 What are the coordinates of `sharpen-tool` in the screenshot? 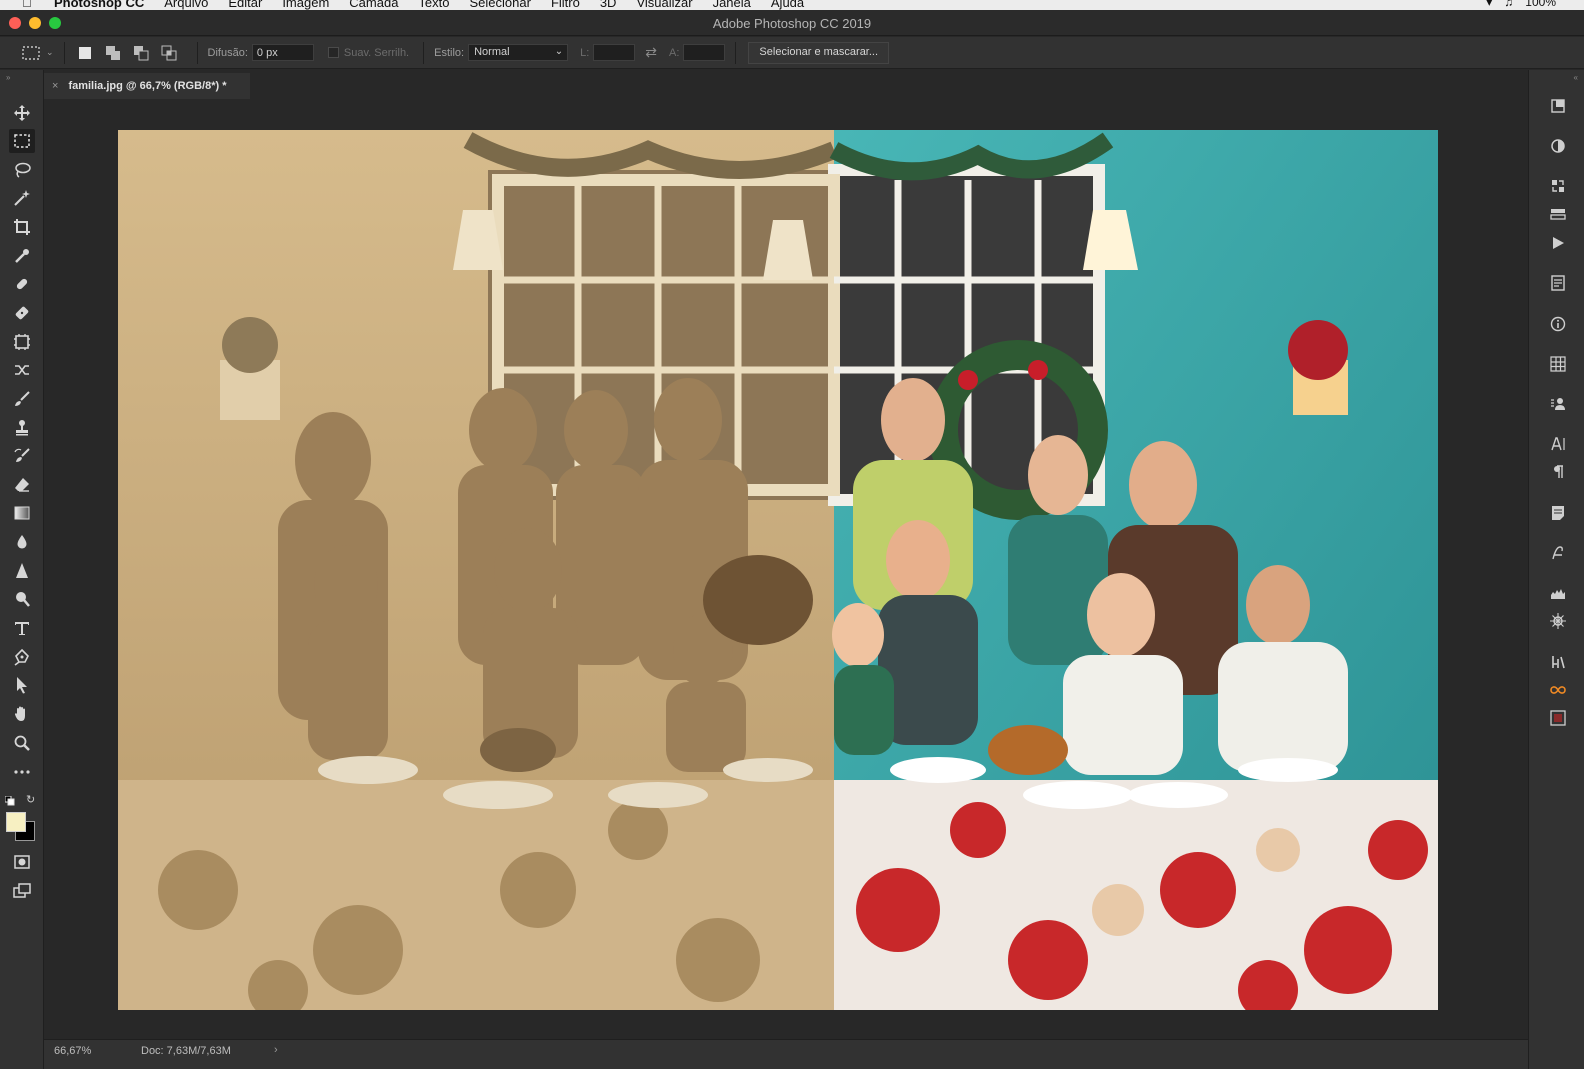 It's located at (22, 571).